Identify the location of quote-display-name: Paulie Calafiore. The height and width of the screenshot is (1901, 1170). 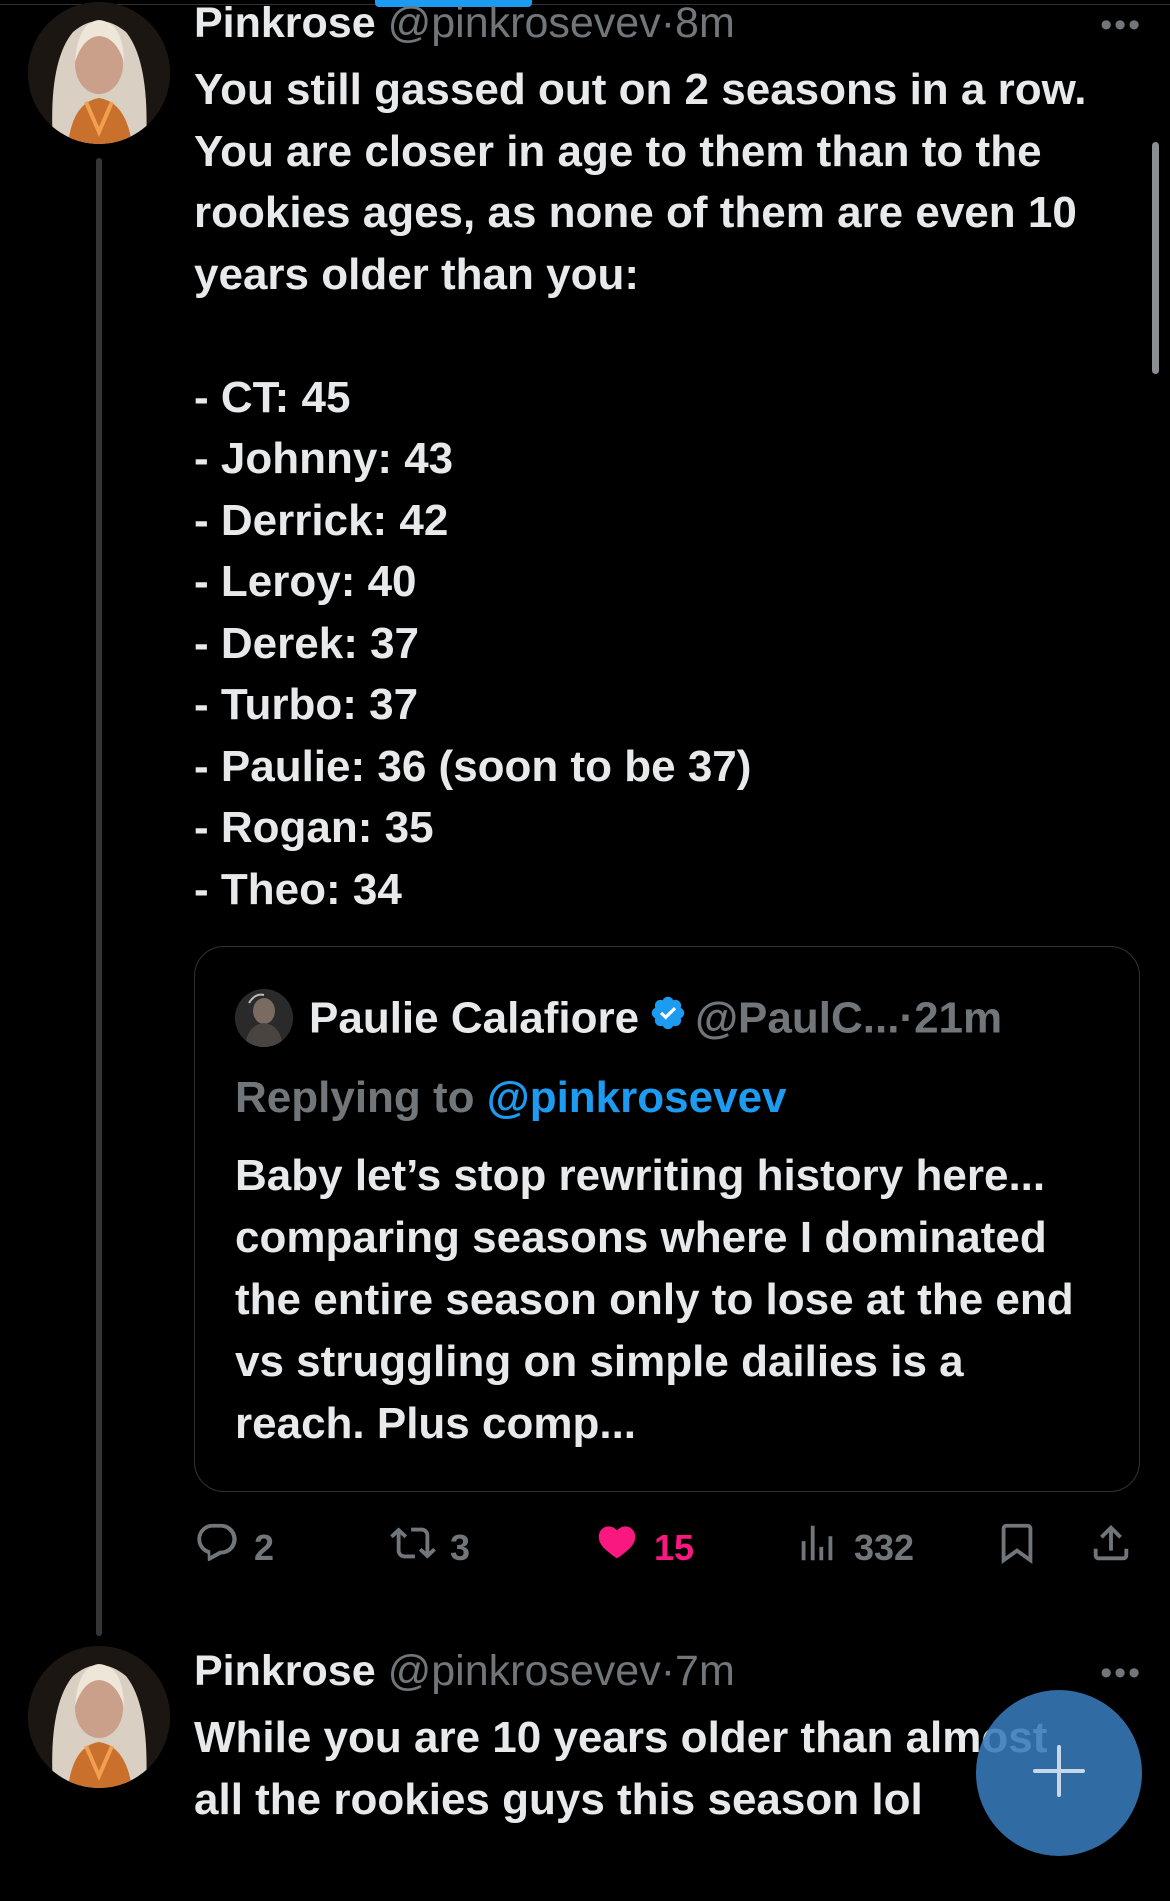
(474, 1018).